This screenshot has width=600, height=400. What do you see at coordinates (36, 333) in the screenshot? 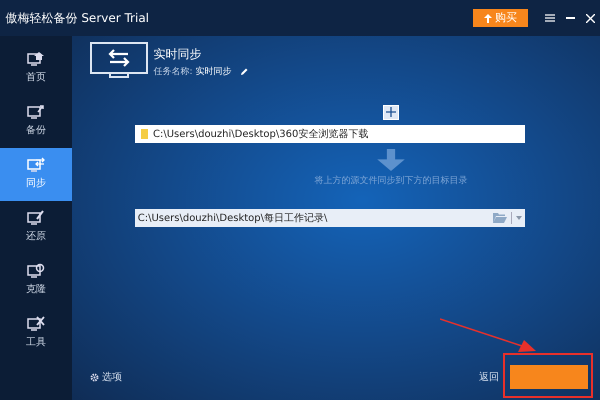
I see `sidebar-item: 工具` at bounding box center [36, 333].